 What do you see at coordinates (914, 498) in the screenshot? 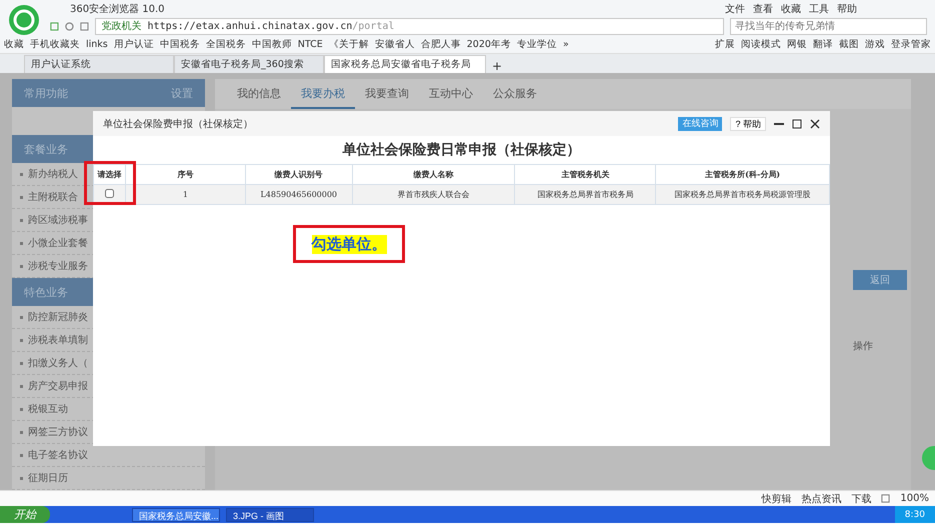
I see `zoom-level: 100%` at bounding box center [914, 498].